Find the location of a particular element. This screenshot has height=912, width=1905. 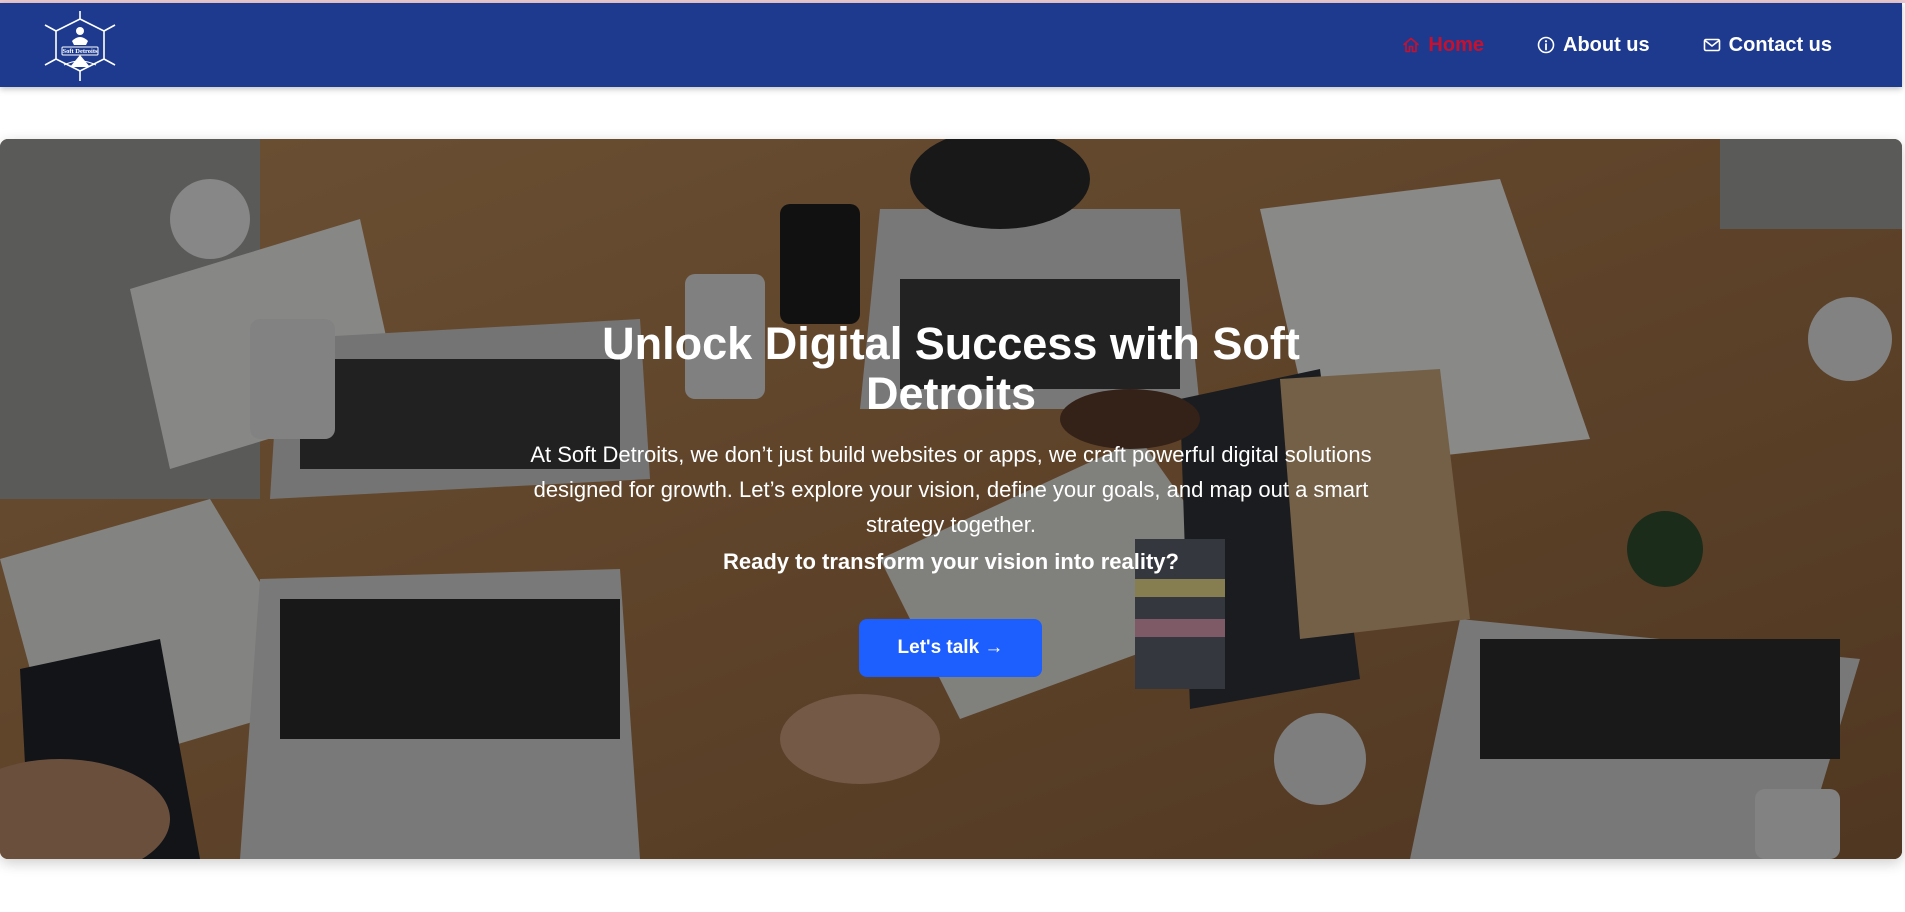

nav-item-home: Home is located at coordinates (1442, 45).